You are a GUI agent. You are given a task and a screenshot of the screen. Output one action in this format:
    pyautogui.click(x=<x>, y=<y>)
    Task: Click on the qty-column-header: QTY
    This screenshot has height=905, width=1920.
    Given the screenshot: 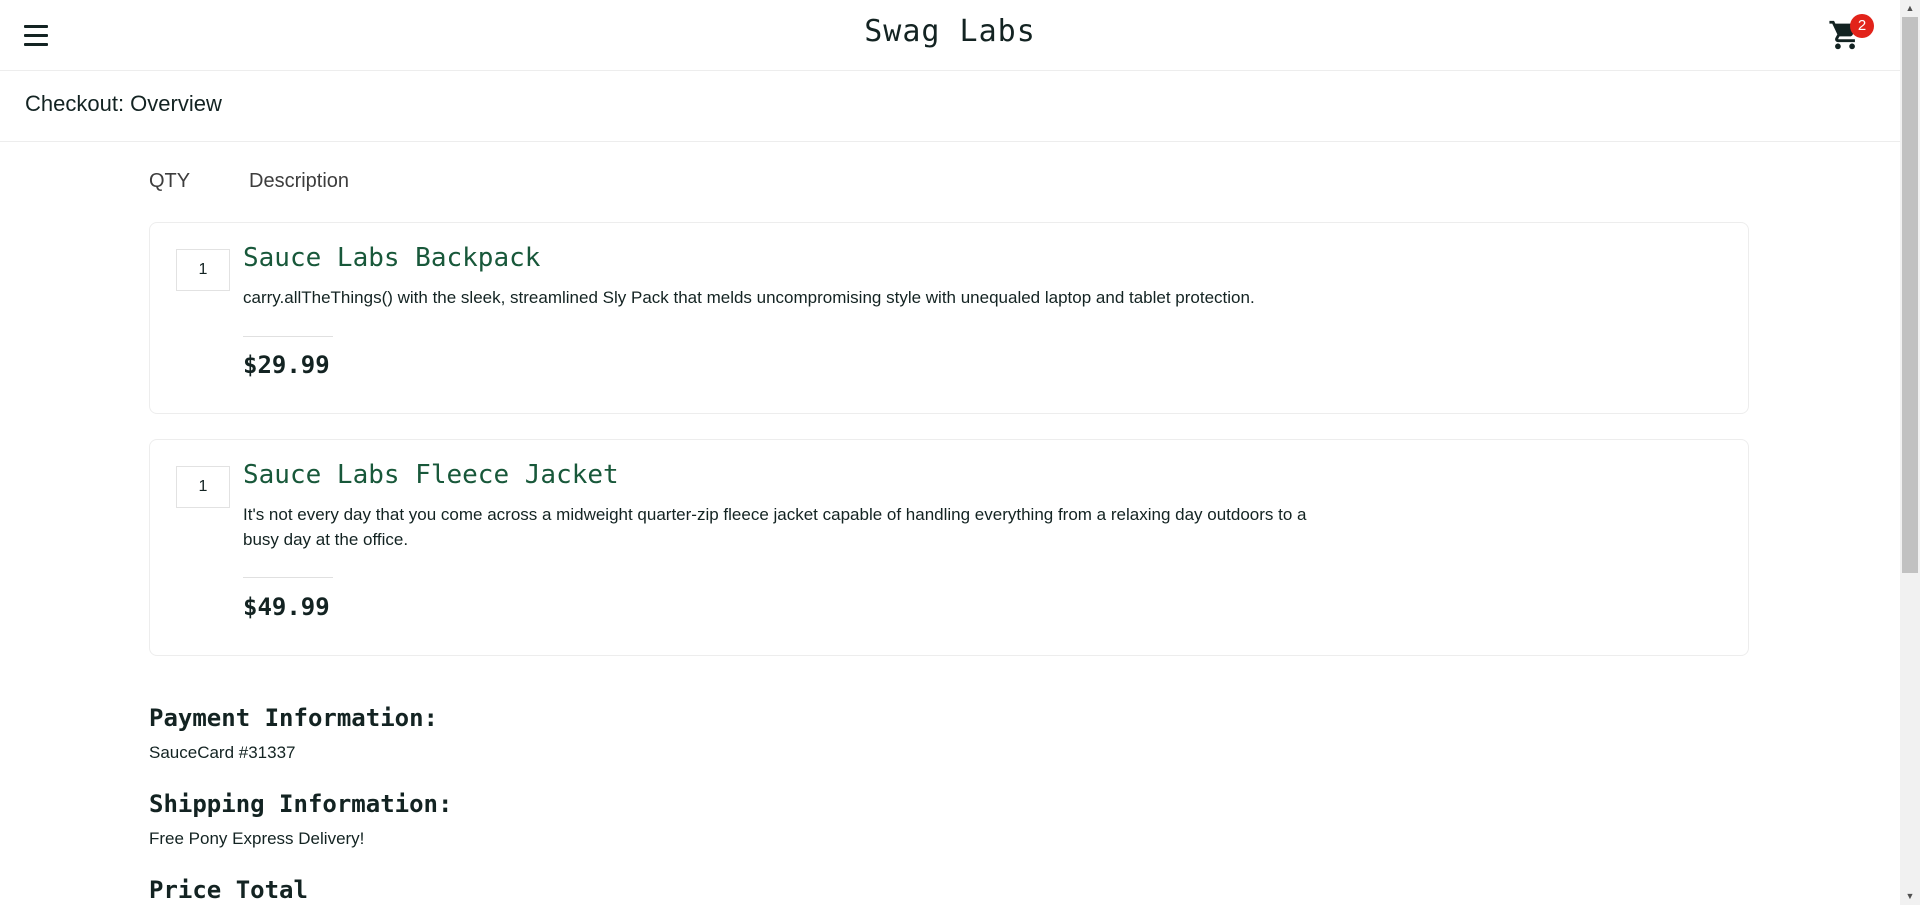 What is the action you would take?
    pyautogui.click(x=170, y=181)
    